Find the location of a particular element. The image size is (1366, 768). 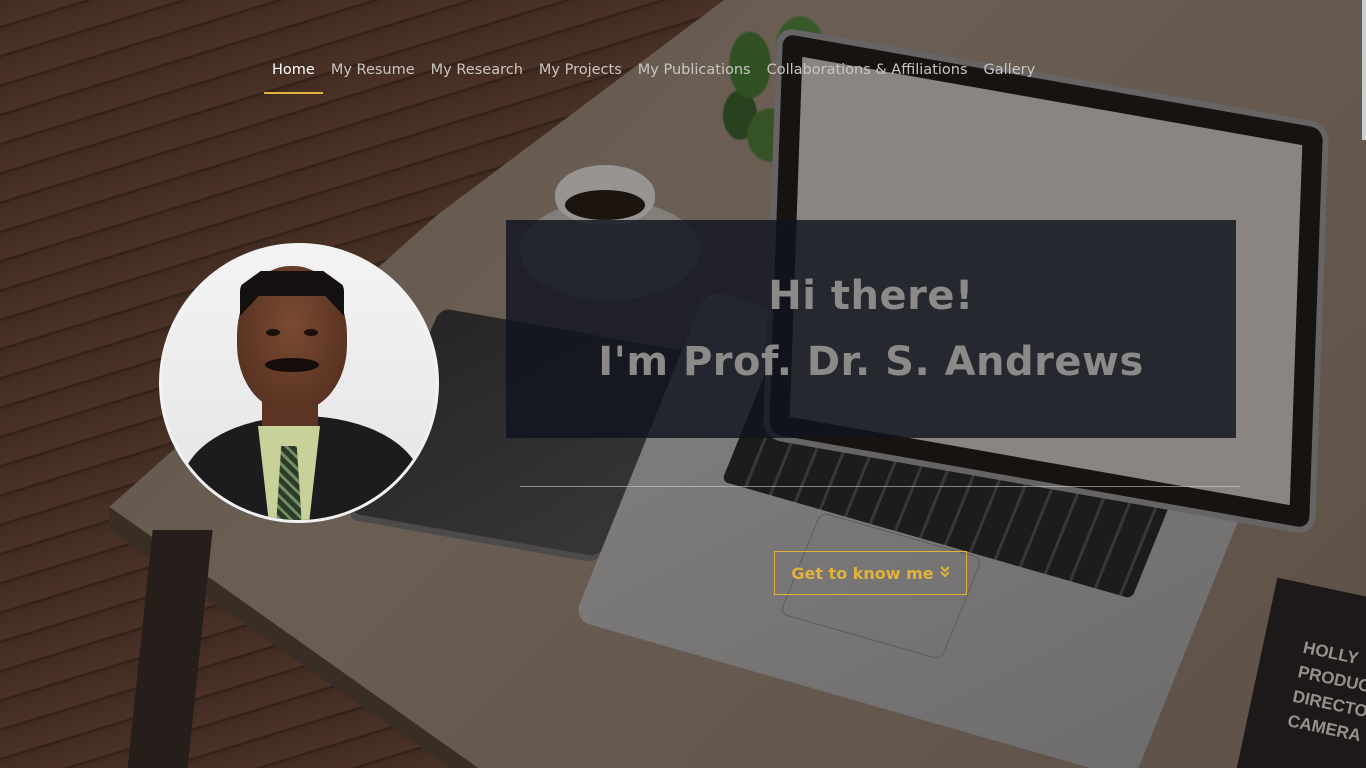

avatar-mustache is located at coordinates (292, 365).